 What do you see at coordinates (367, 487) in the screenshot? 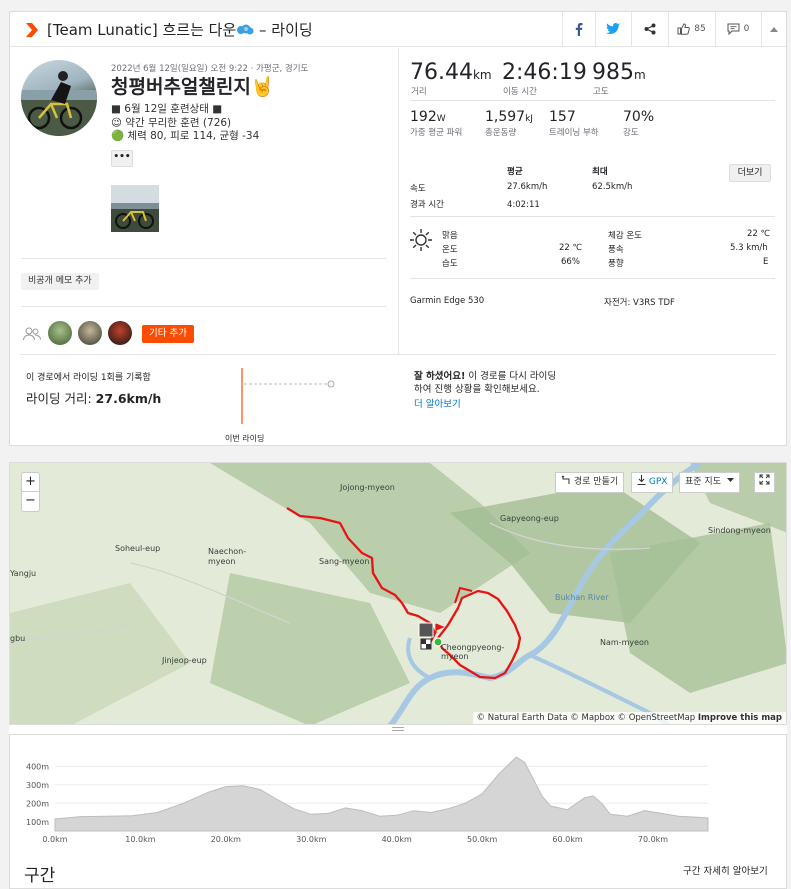
I see `map-label: Jojong-myeon` at bounding box center [367, 487].